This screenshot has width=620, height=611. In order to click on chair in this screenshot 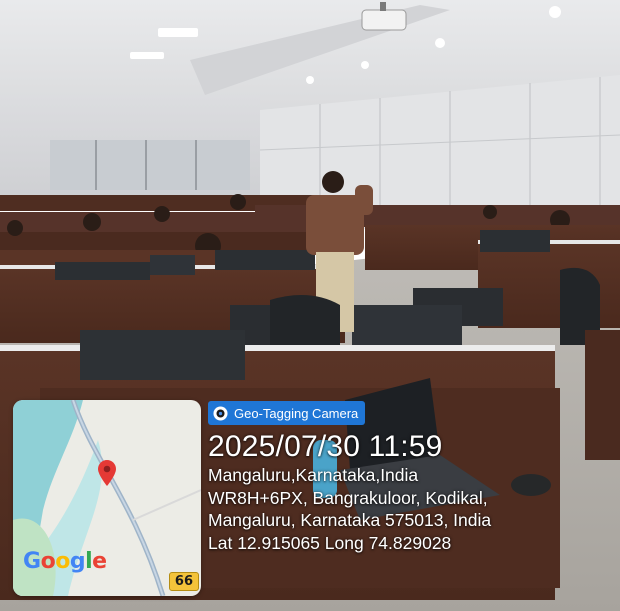, I will do `click(305, 322)`.